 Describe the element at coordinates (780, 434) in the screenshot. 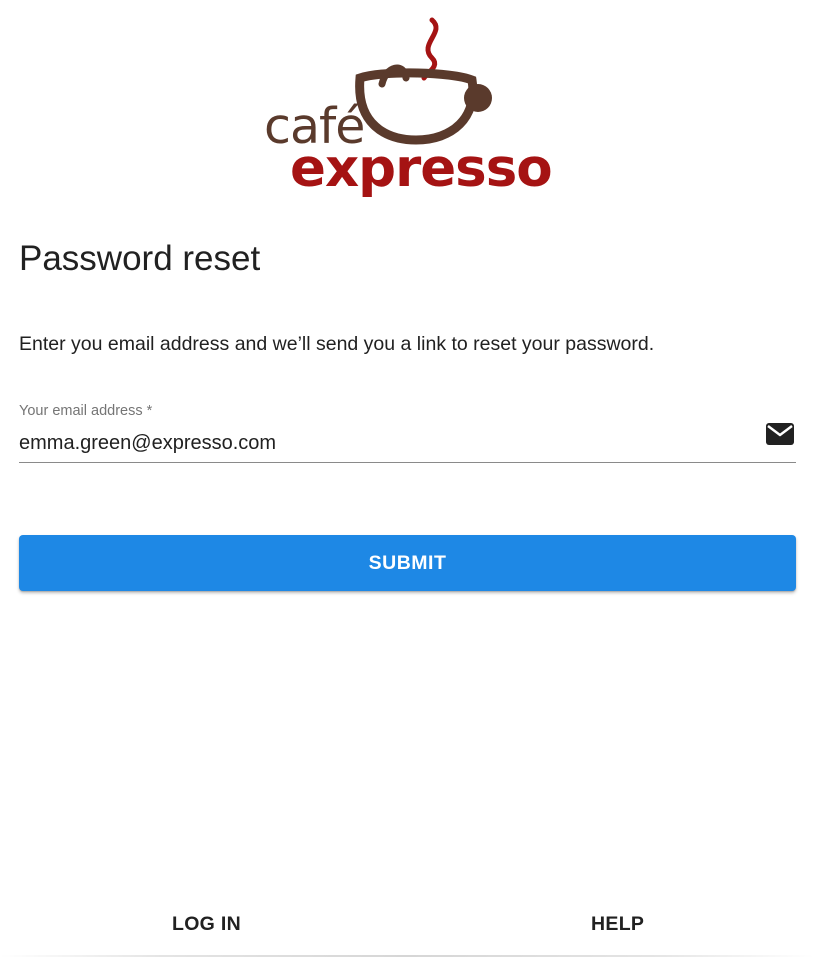

I see `mail-icon` at that location.